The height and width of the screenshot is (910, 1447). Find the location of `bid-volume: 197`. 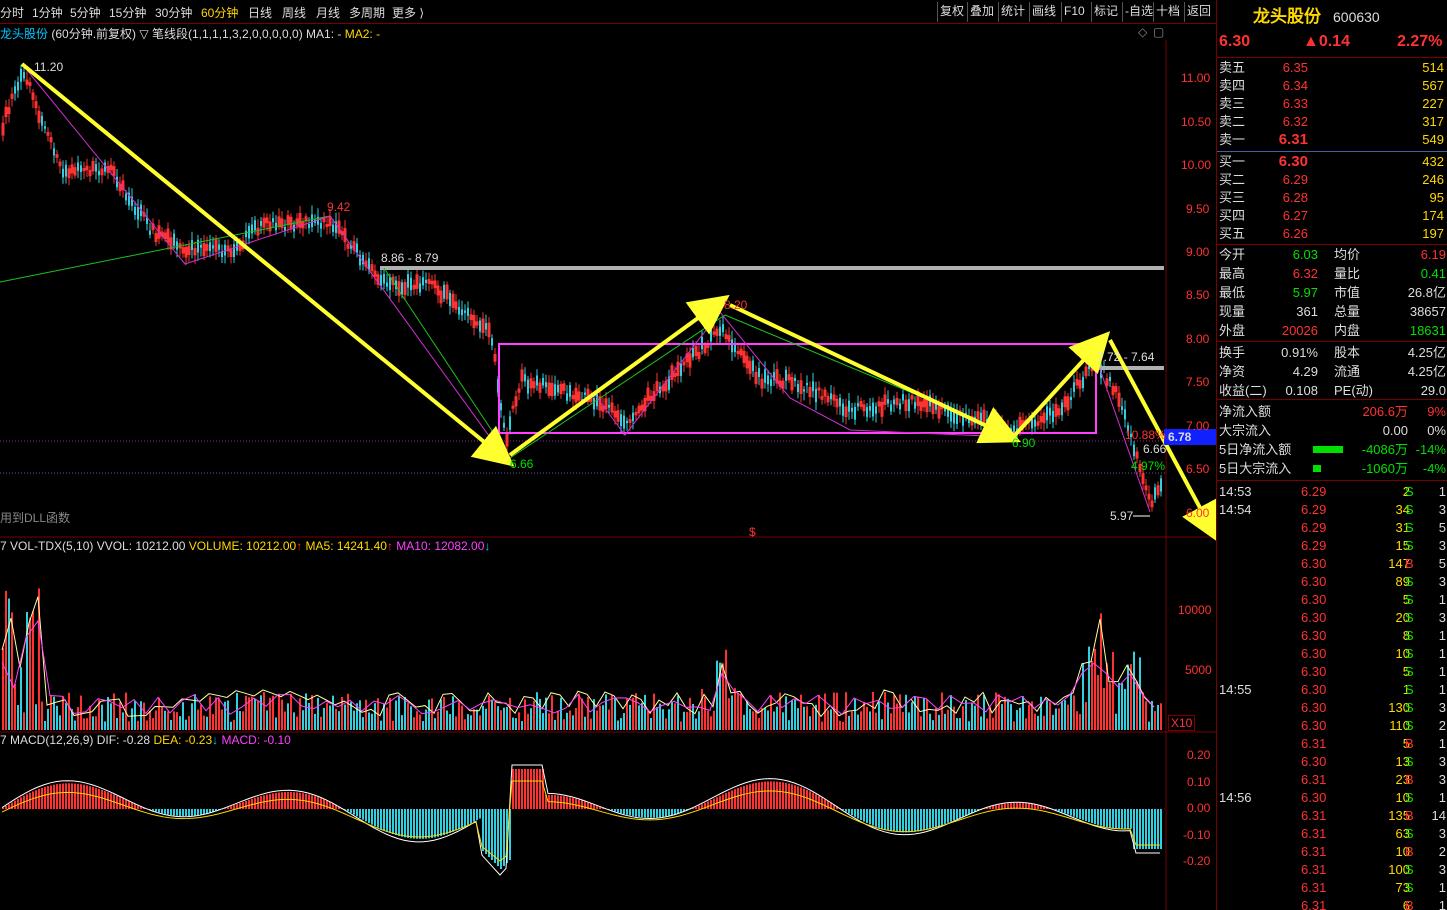

bid-volume: 197 is located at coordinates (1433, 233).